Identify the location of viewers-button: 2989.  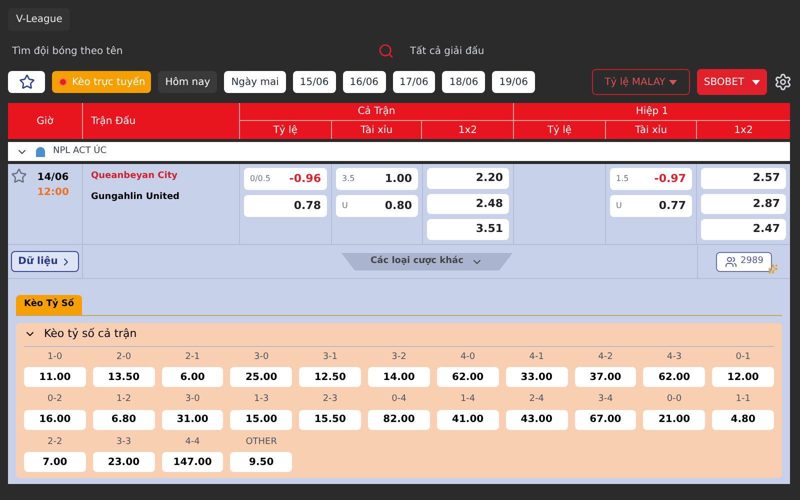
(744, 262).